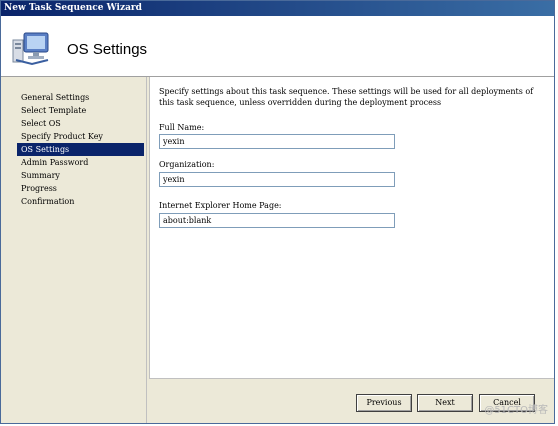 Image resolution: width=558 pixels, height=426 pixels. What do you see at coordinates (516, 410) in the screenshot?
I see `watermark: @51CTO博客` at bounding box center [516, 410].